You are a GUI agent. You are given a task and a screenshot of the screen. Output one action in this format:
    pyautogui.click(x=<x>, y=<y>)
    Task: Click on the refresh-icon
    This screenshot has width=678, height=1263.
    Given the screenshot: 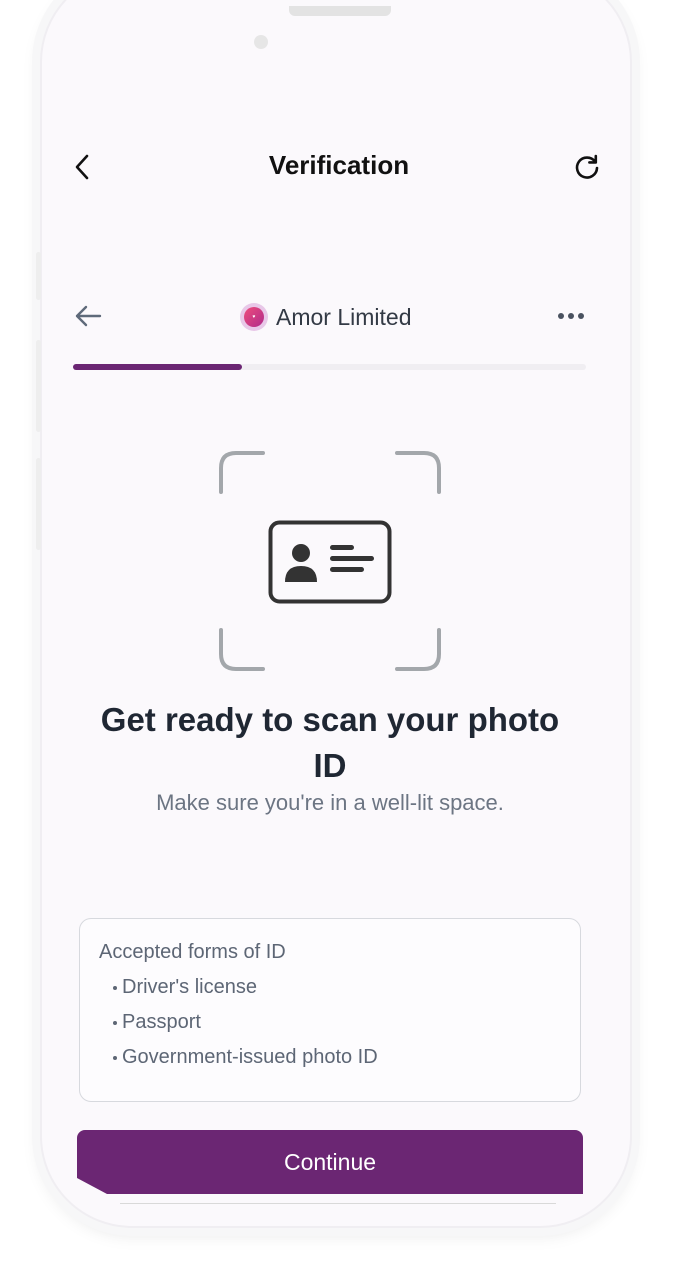 What is the action you would take?
    pyautogui.click(x=587, y=166)
    